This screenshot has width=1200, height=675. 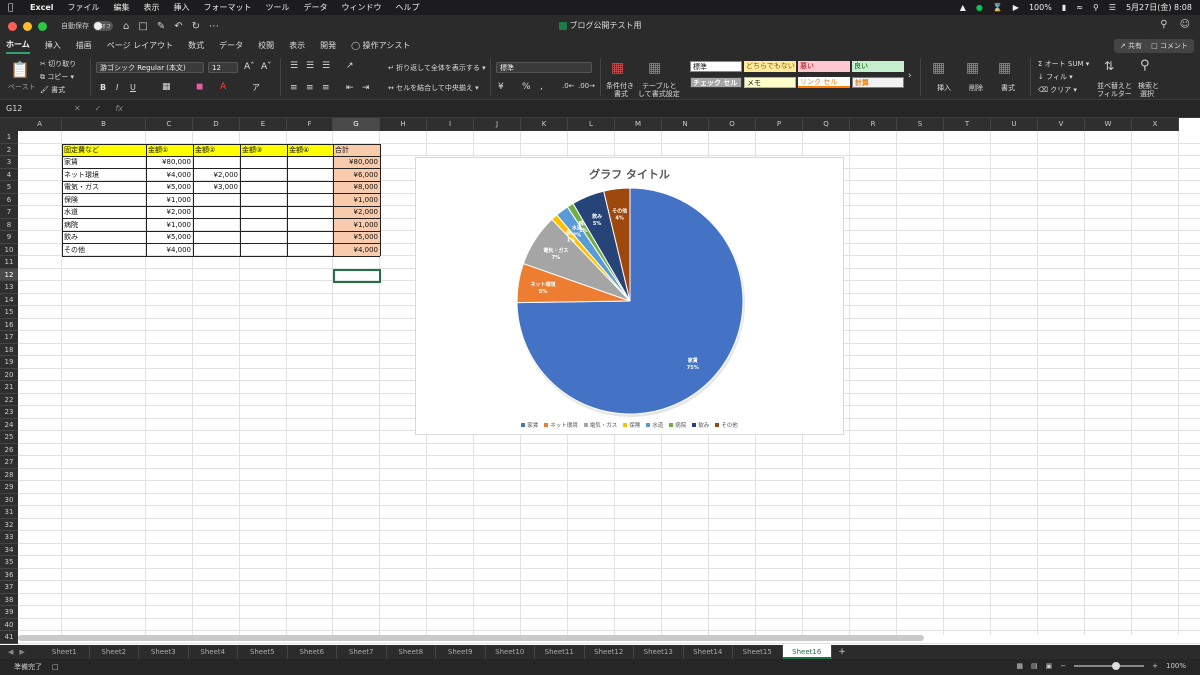 I want to click on undo-icon: ↶, so click(x=178, y=26).